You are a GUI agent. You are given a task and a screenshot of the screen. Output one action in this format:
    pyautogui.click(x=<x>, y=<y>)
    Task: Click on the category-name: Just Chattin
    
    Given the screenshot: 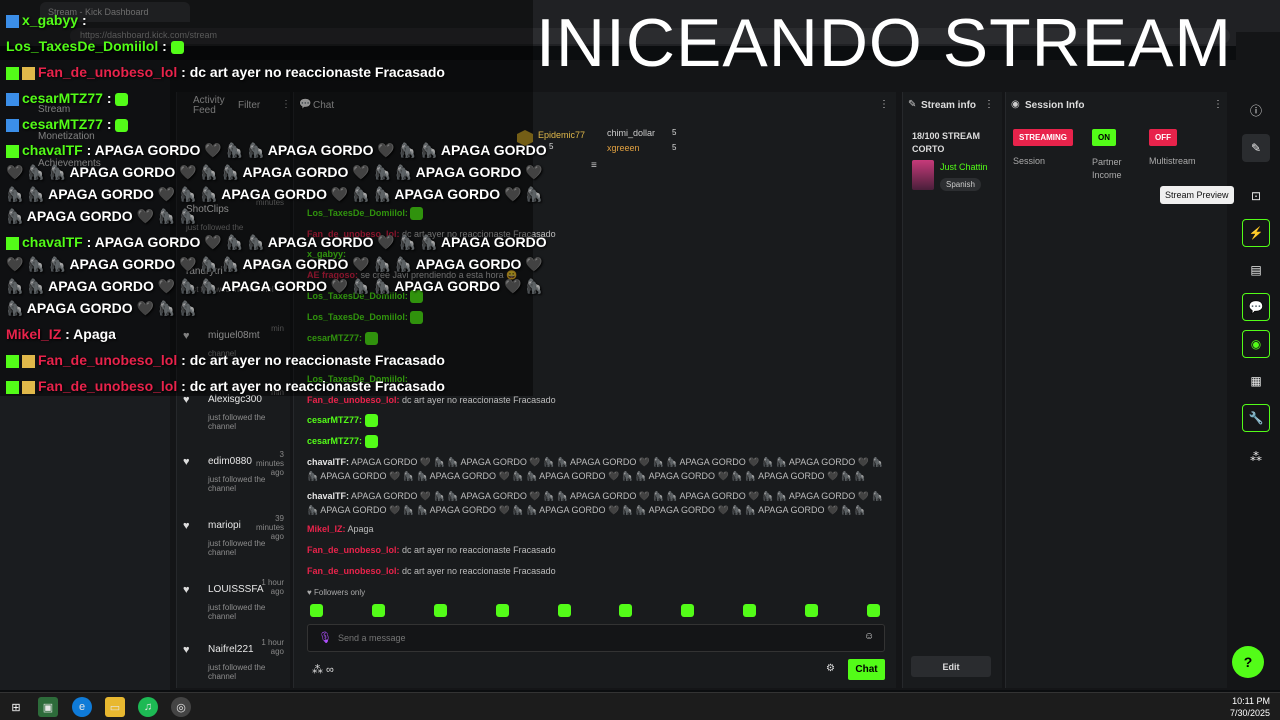 What is the action you would take?
    pyautogui.click(x=964, y=167)
    